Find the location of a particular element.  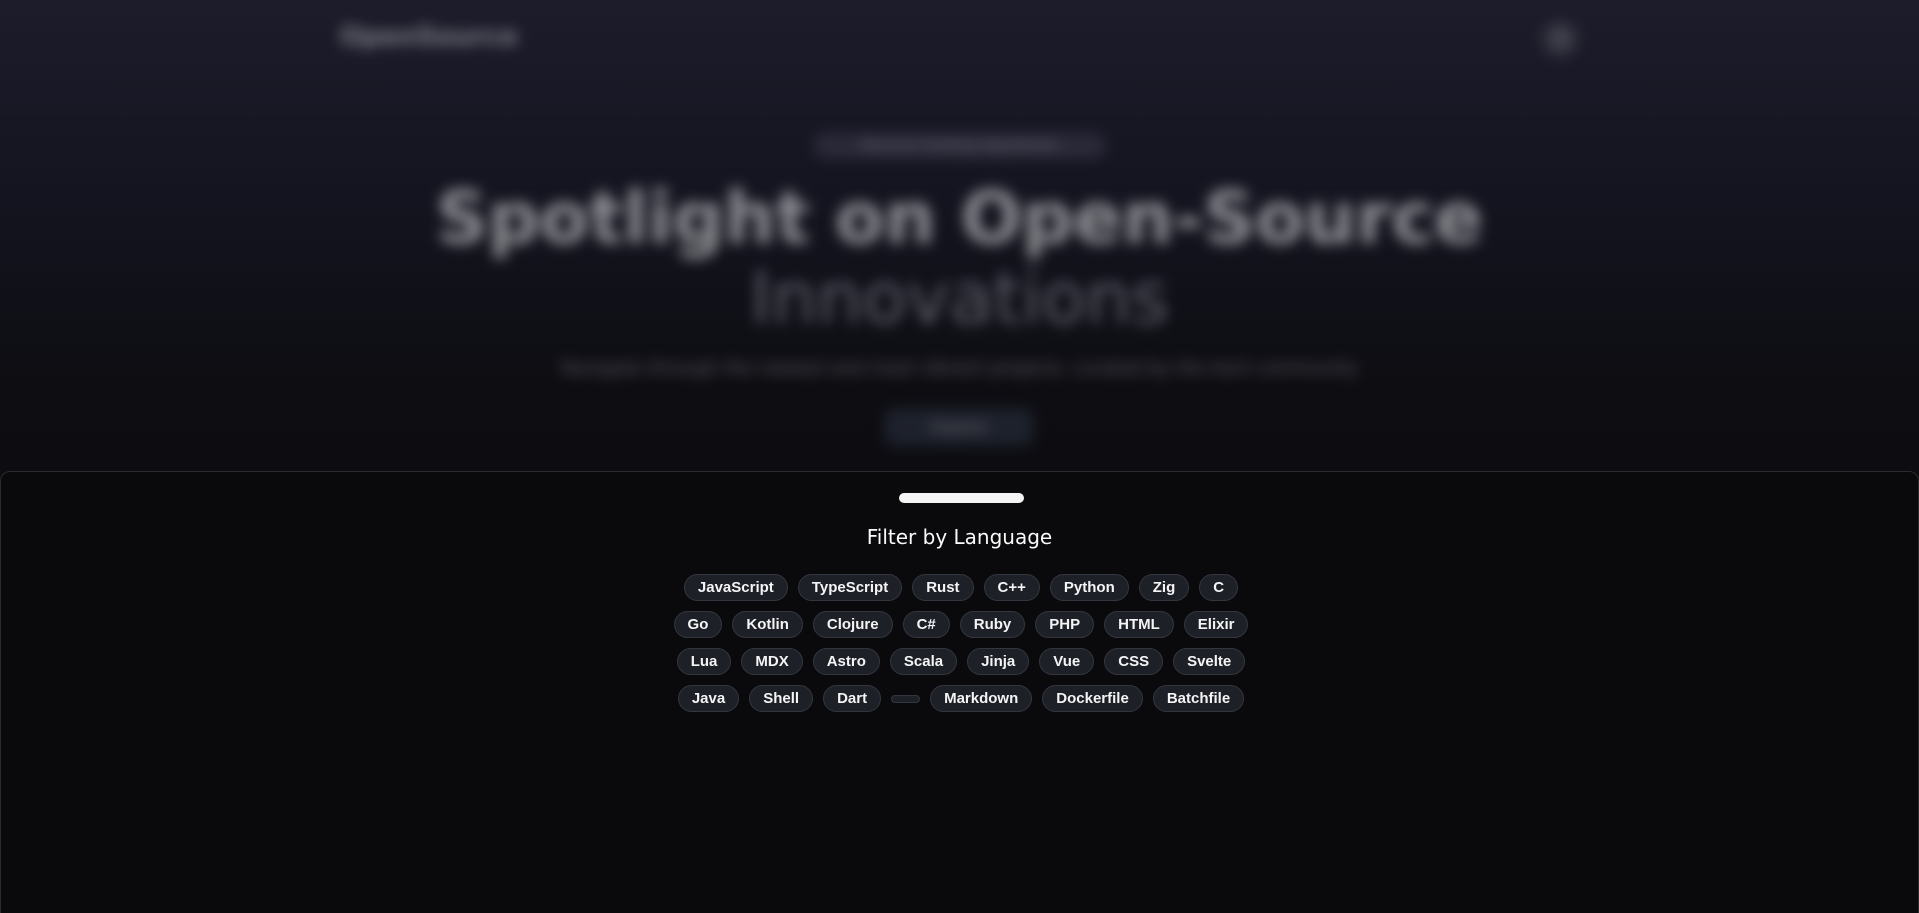

language-chip-clojure: Clojure is located at coordinates (852, 624).